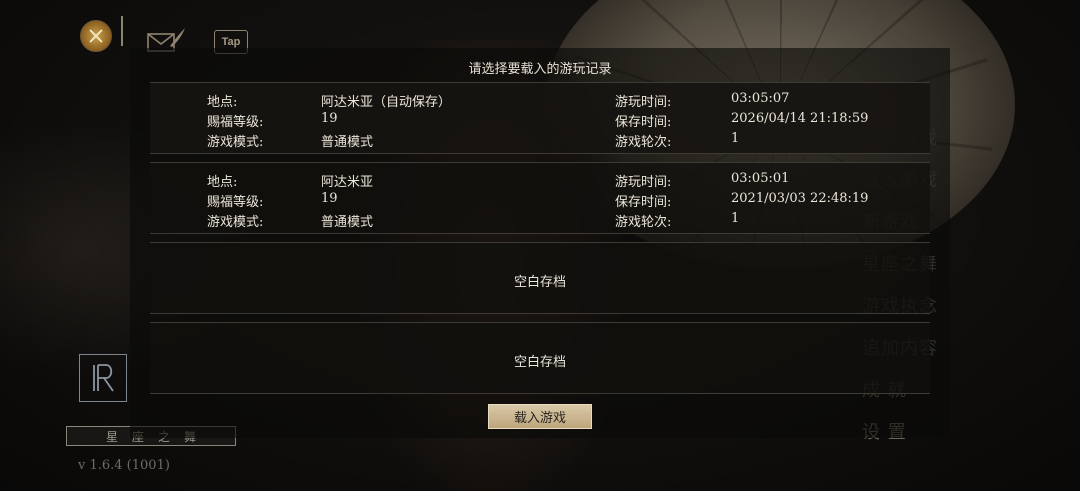 Image resolution: width=1080 pixels, height=491 pixels. I want to click on savetime-value: 2021/03/03 22:48:19, so click(800, 198).